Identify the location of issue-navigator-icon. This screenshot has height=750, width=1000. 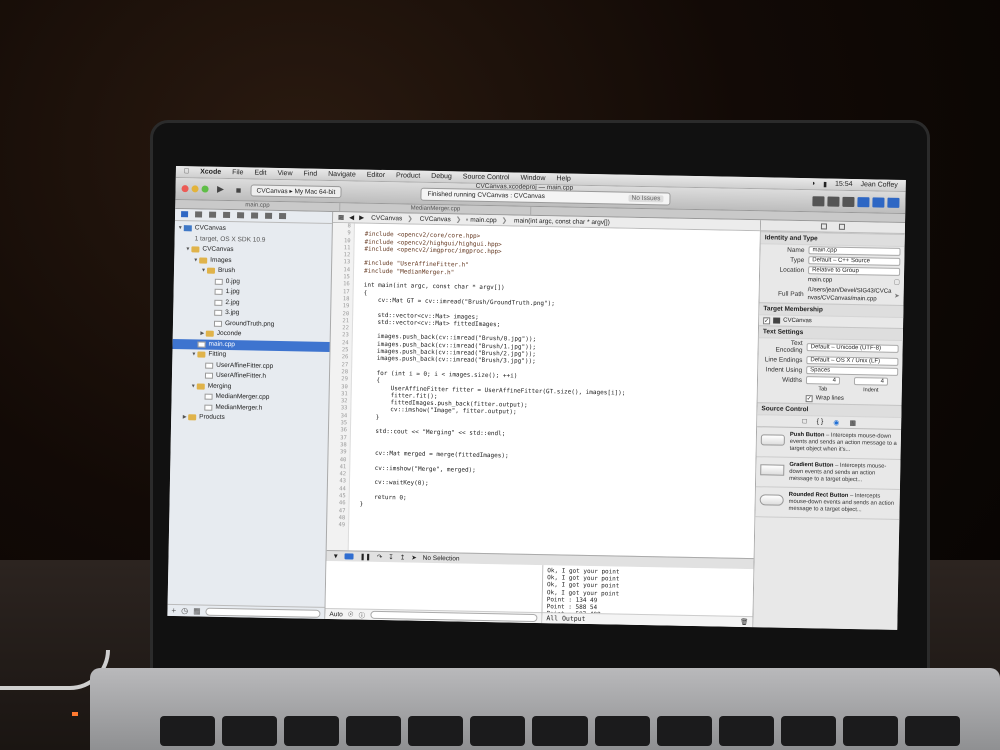
(227, 215).